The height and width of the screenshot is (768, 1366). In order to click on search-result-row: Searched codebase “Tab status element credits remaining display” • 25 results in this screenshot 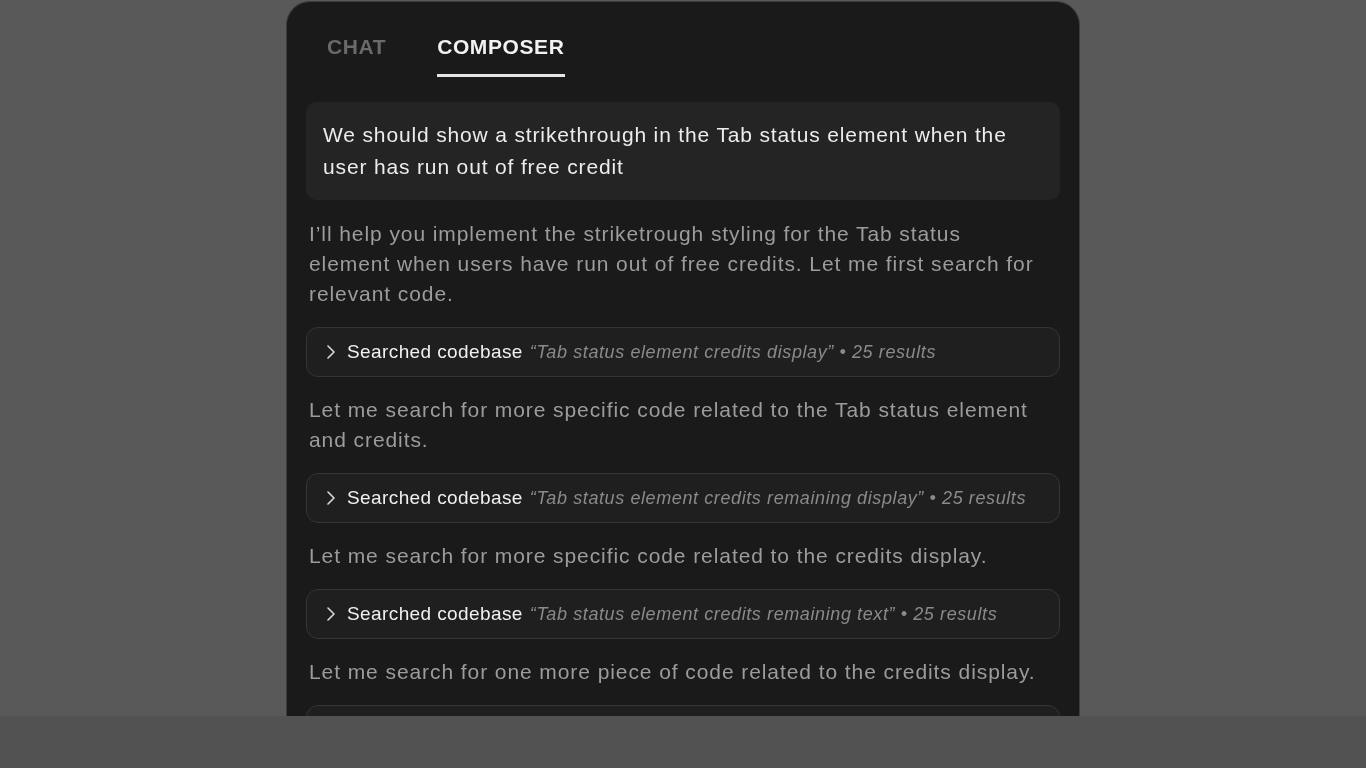, I will do `click(683, 498)`.